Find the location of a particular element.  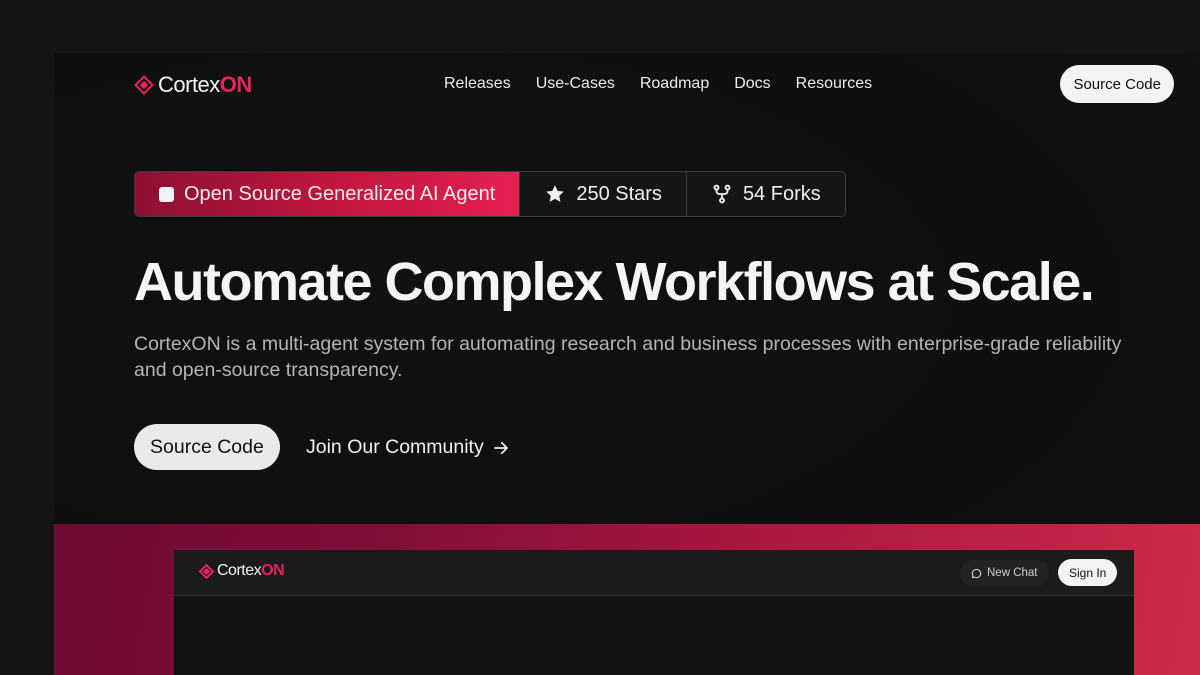

stars-badge: 250 Stars is located at coordinates (602, 194).